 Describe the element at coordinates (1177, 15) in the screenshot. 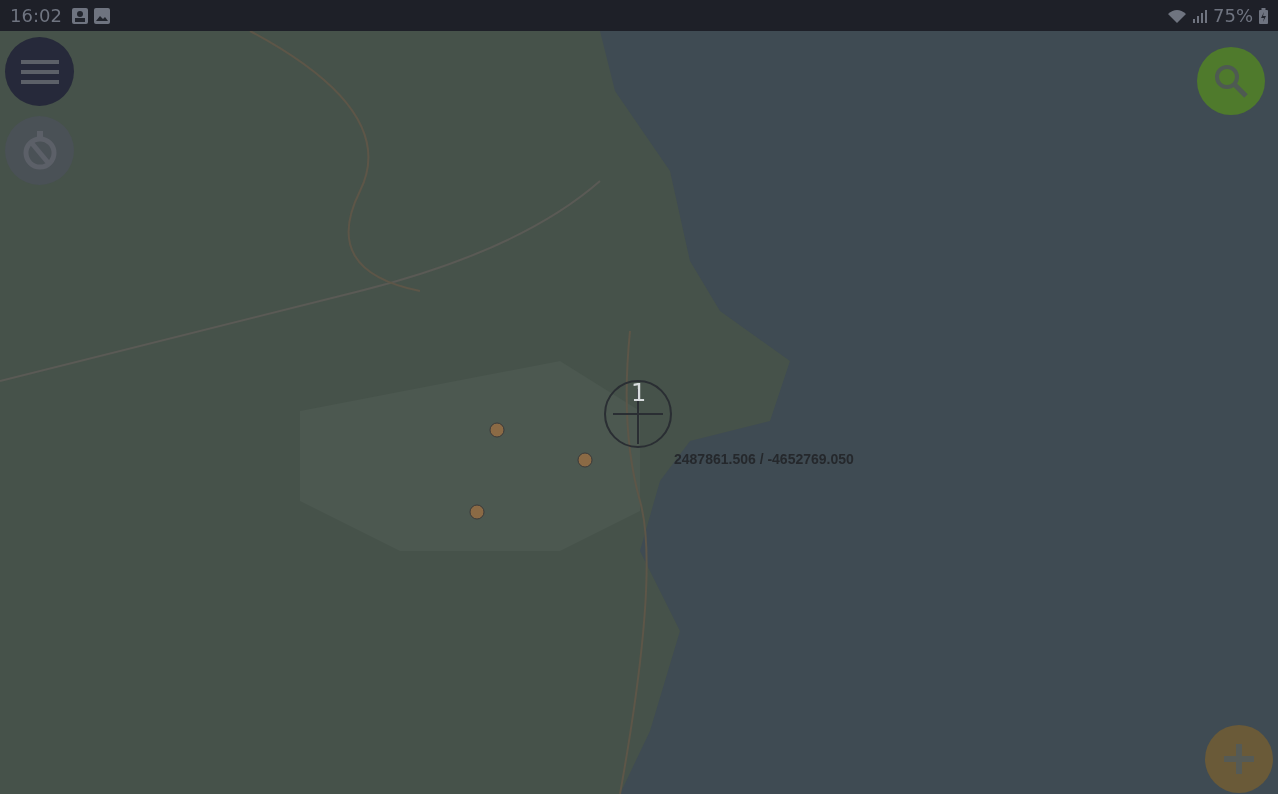

I see `wifi-icon` at that location.